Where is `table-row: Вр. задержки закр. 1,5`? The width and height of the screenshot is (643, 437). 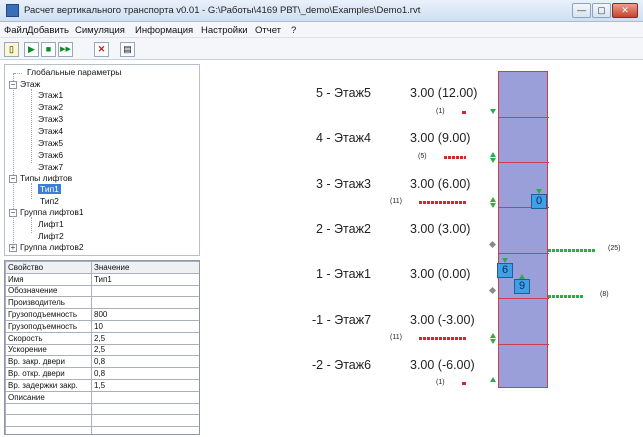
table-row: Вр. задержки закр. 1,5 is located at coordinates (102, 385).